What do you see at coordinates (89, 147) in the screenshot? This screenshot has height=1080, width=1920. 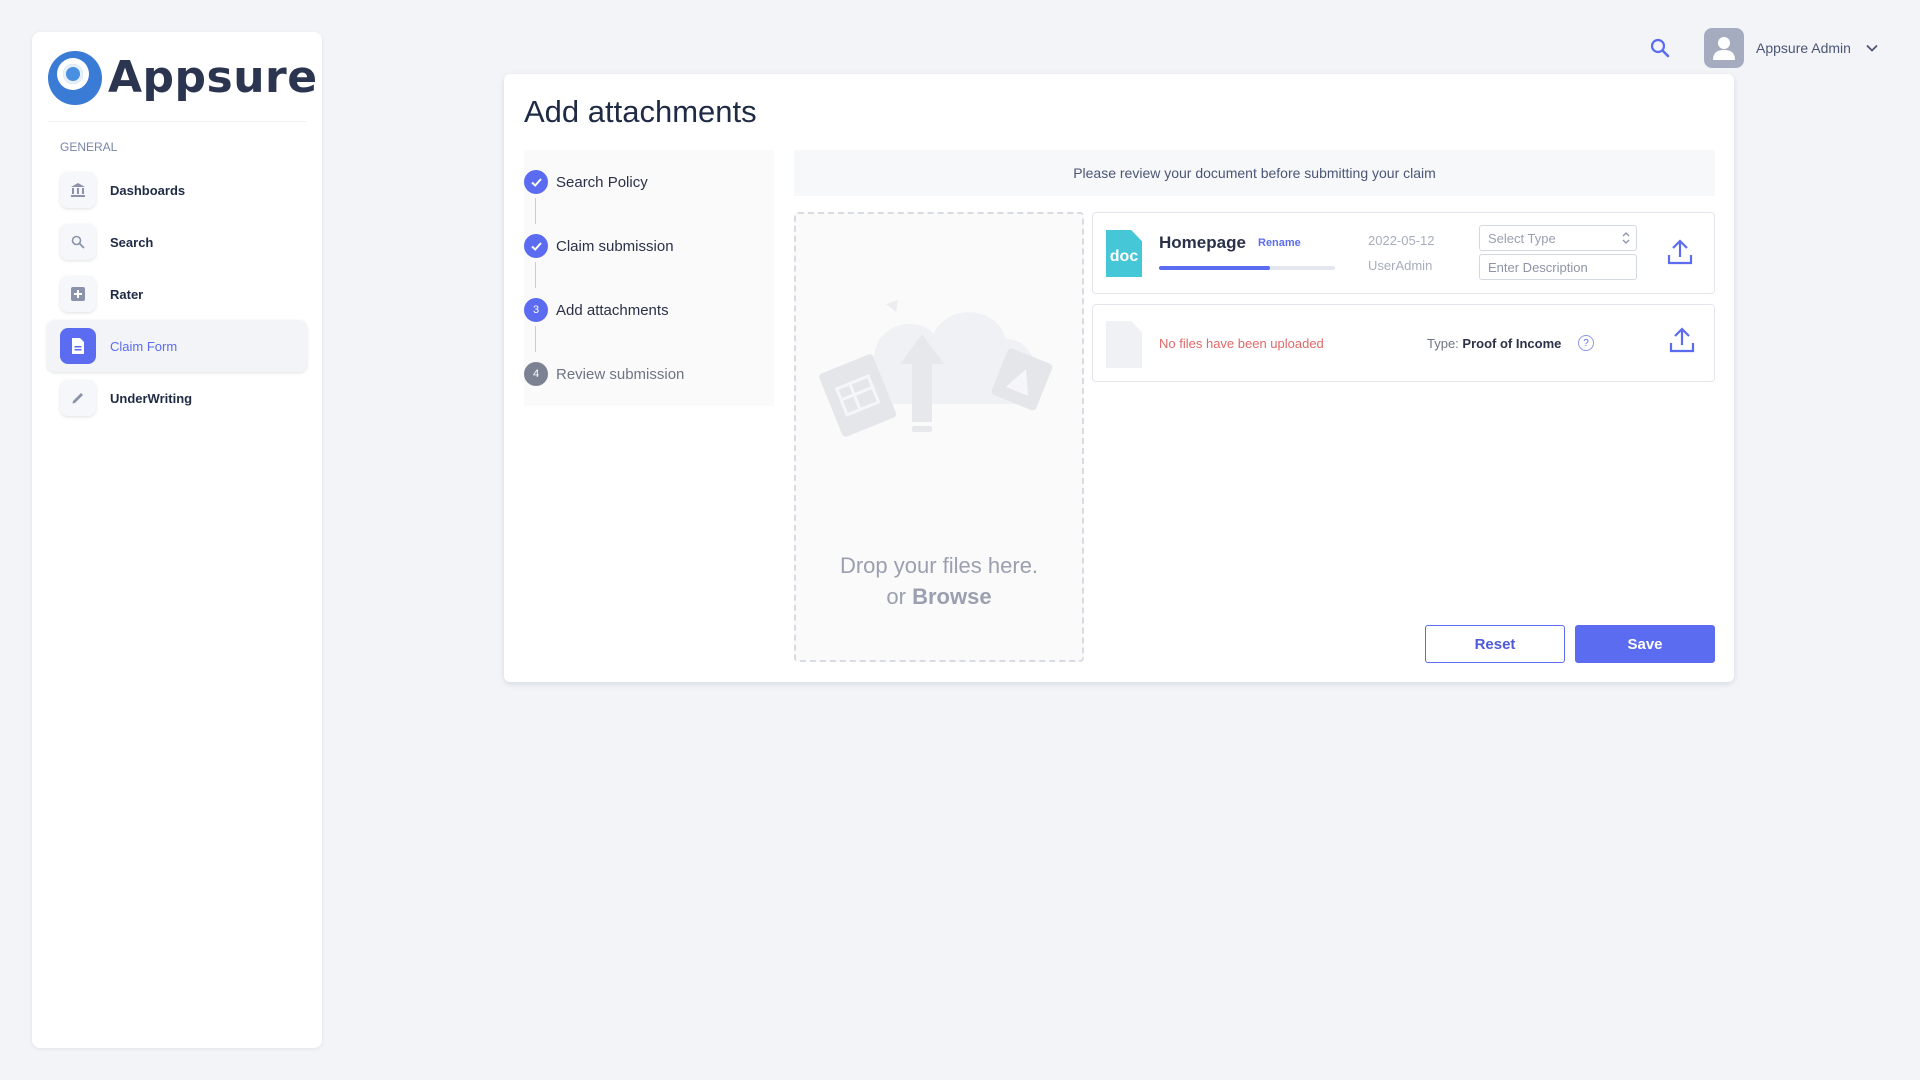 I see `nav-section-label: GENERAL` at bounding box center [89, 147].